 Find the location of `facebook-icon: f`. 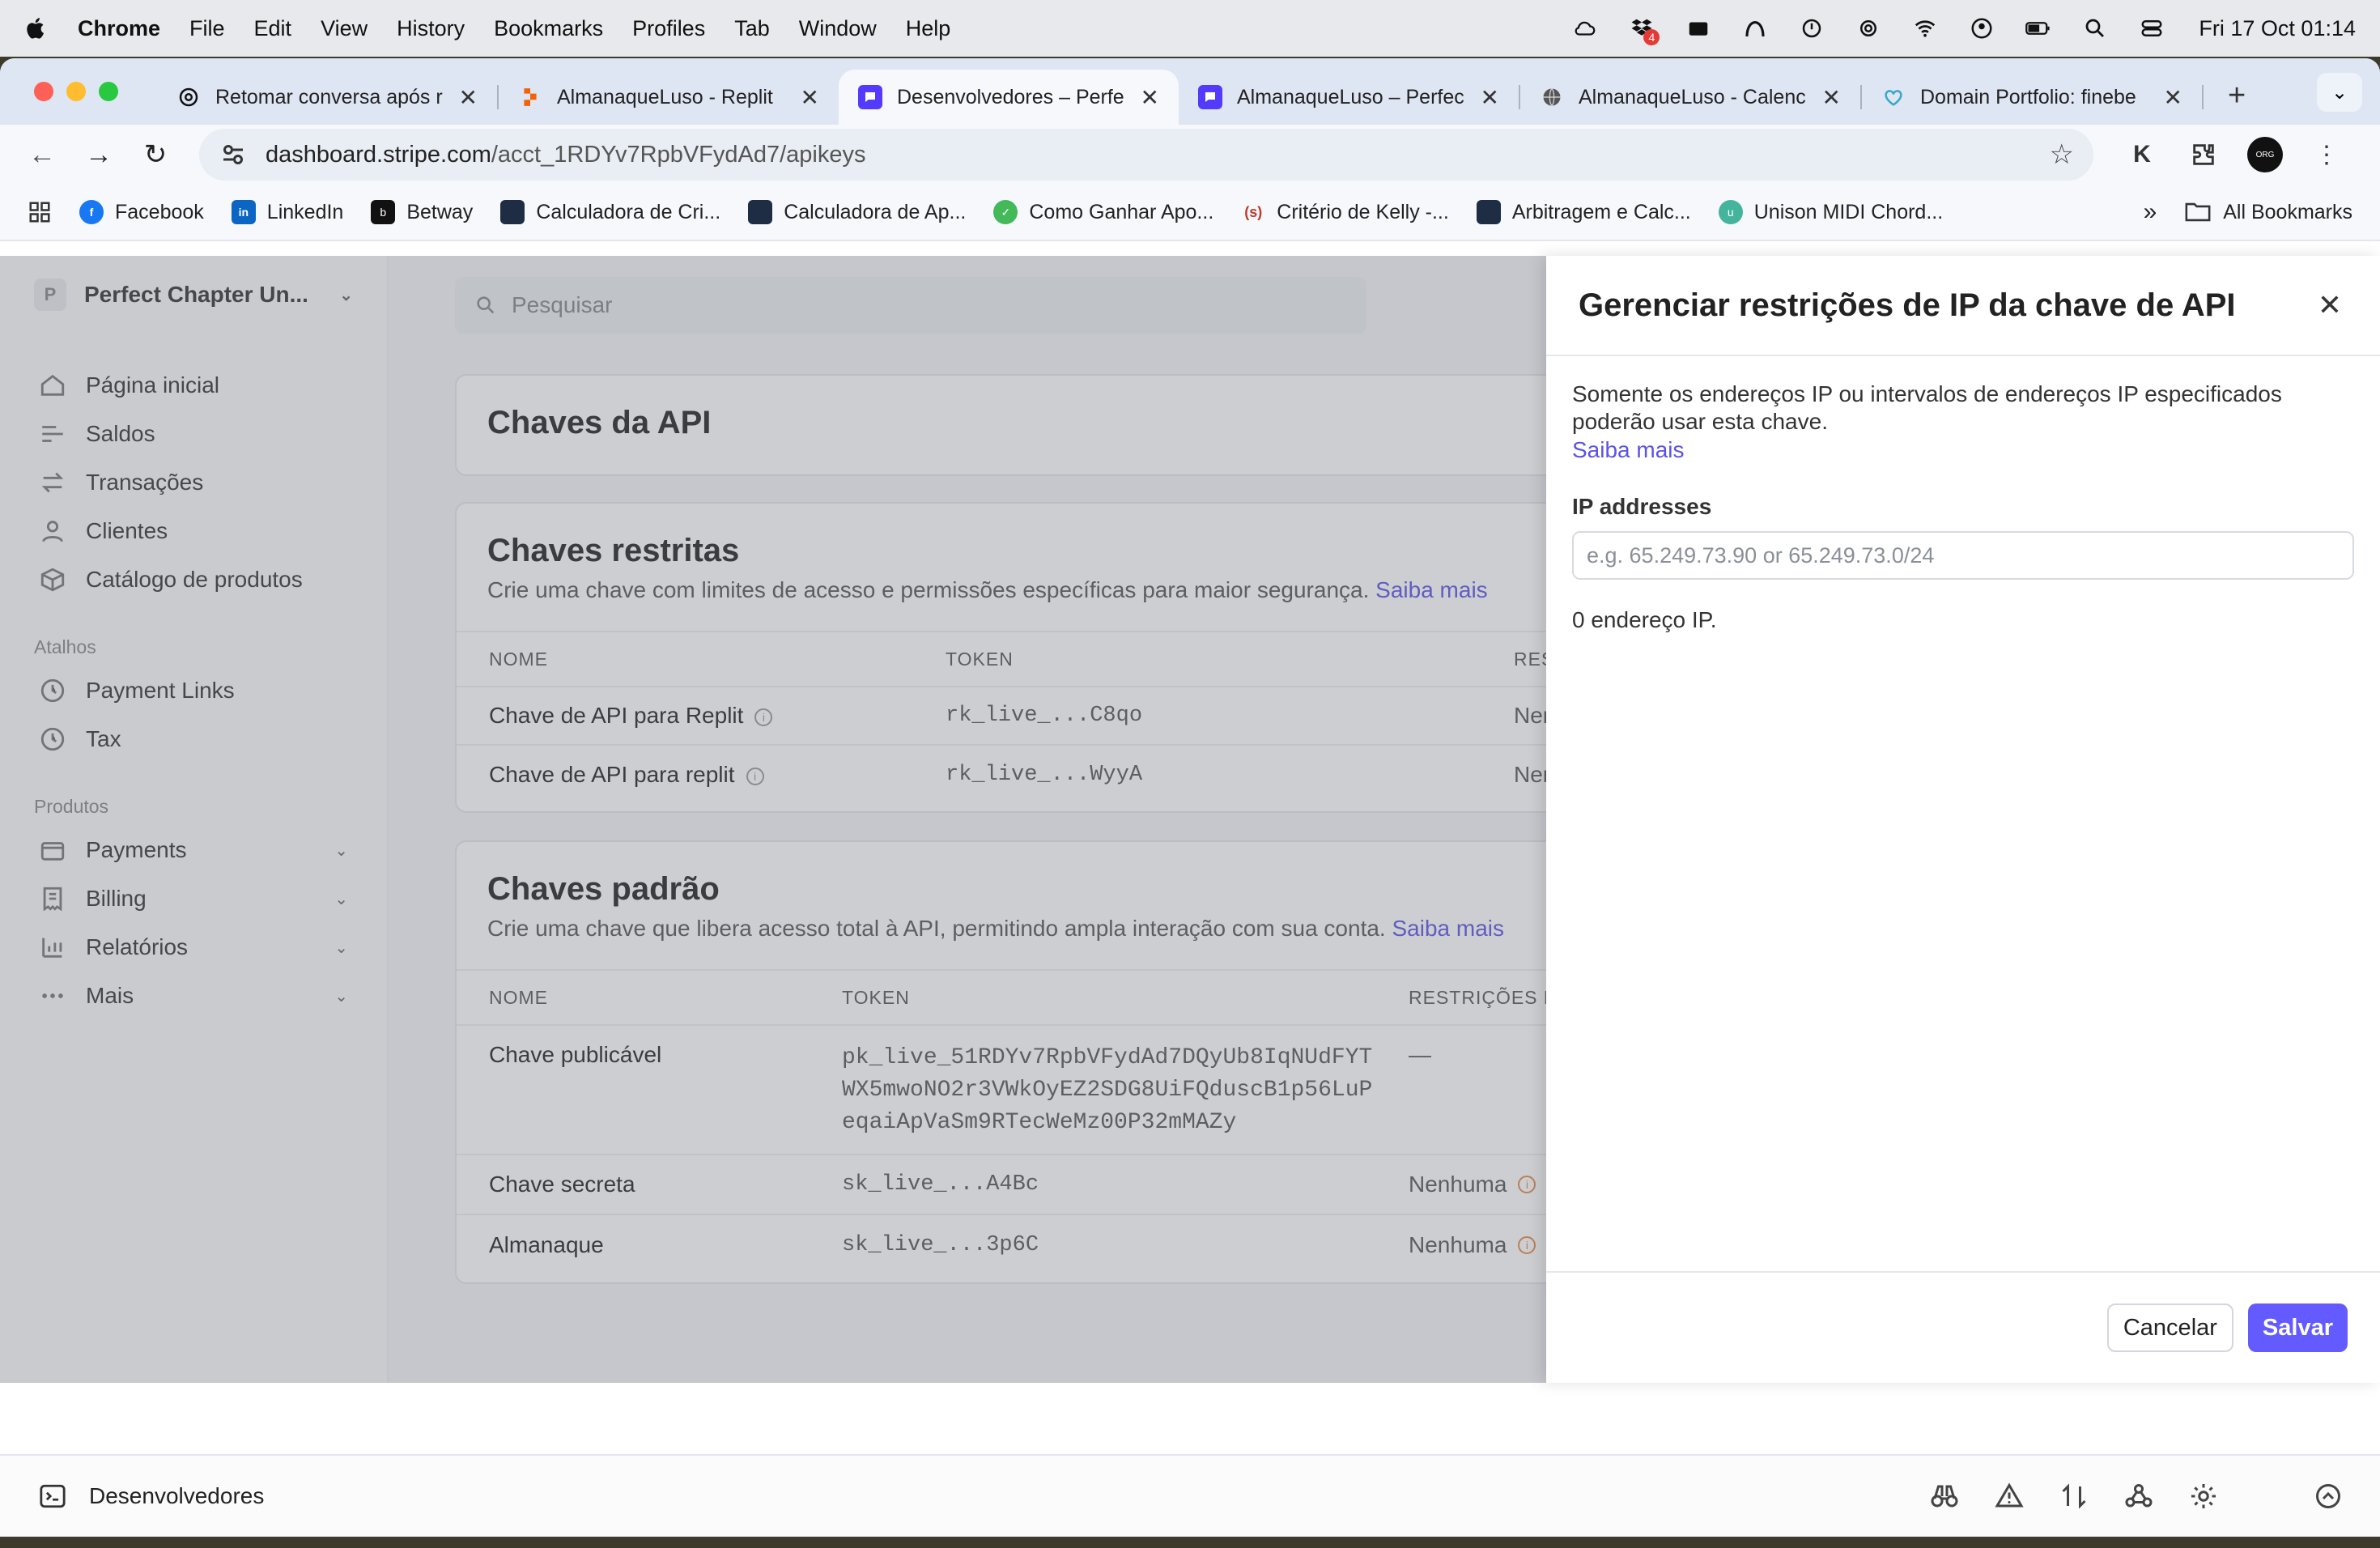

facebook-icon: f is located at coordinates (91, 212).